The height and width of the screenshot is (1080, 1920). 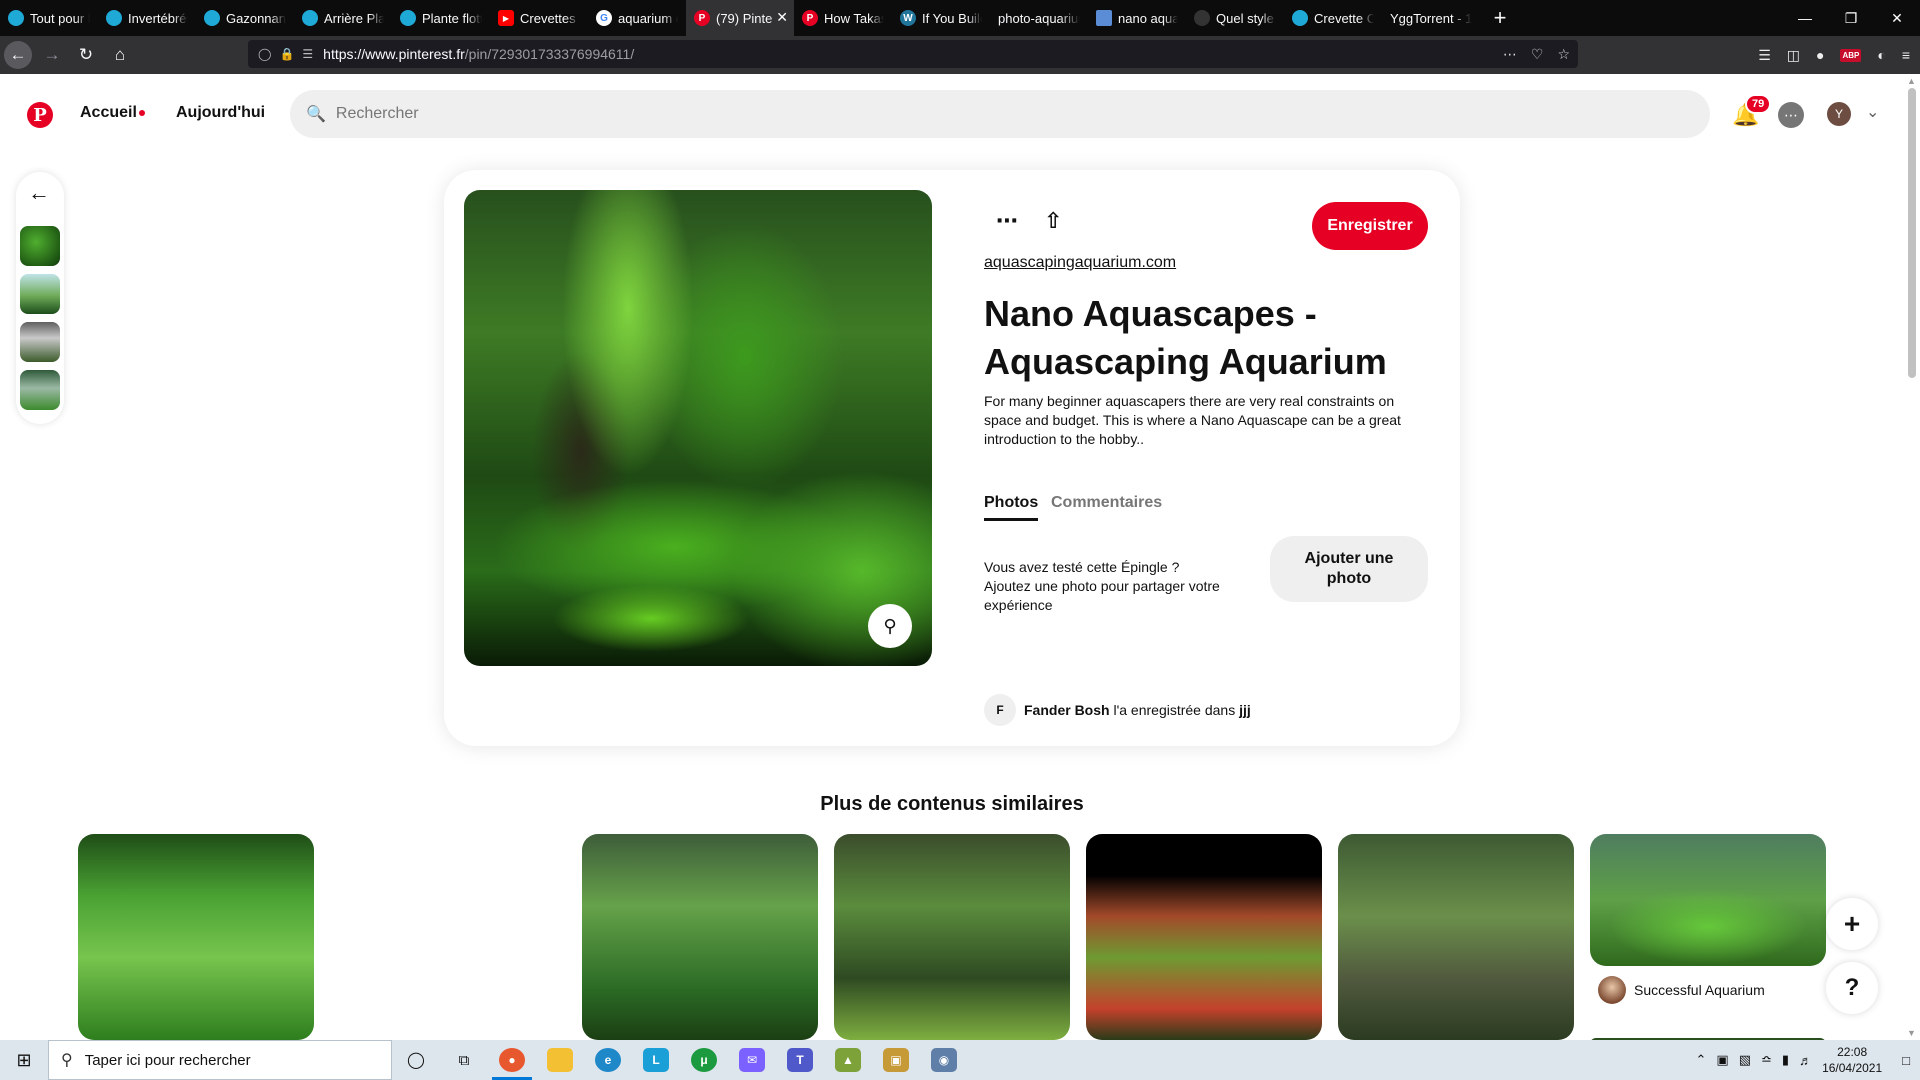 I want to click on library-icon: ☰, so click(x=1764, y=55).